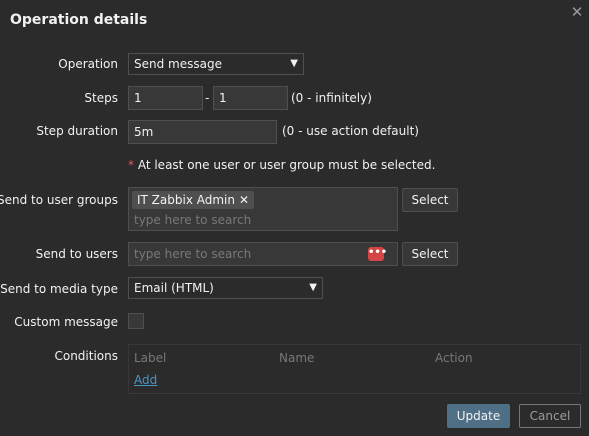 The width and height of the screenshot is (589, 436). Describe the element at coordinates (354, 369) in the screenshot. I see `conditions-table` at that location.